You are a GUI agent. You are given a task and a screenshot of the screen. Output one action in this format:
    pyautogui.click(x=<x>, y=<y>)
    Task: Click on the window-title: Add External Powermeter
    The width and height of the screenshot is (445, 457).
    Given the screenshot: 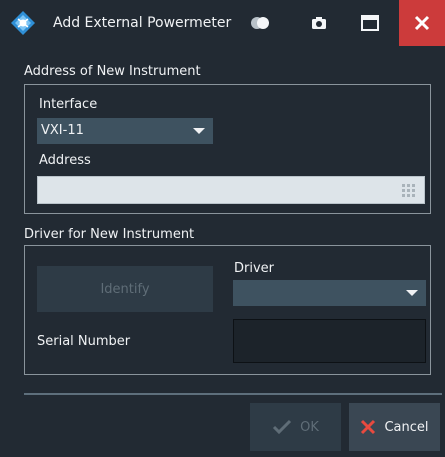 What is the action you would take?
    pyautogui.click(x=142, y=23)
    